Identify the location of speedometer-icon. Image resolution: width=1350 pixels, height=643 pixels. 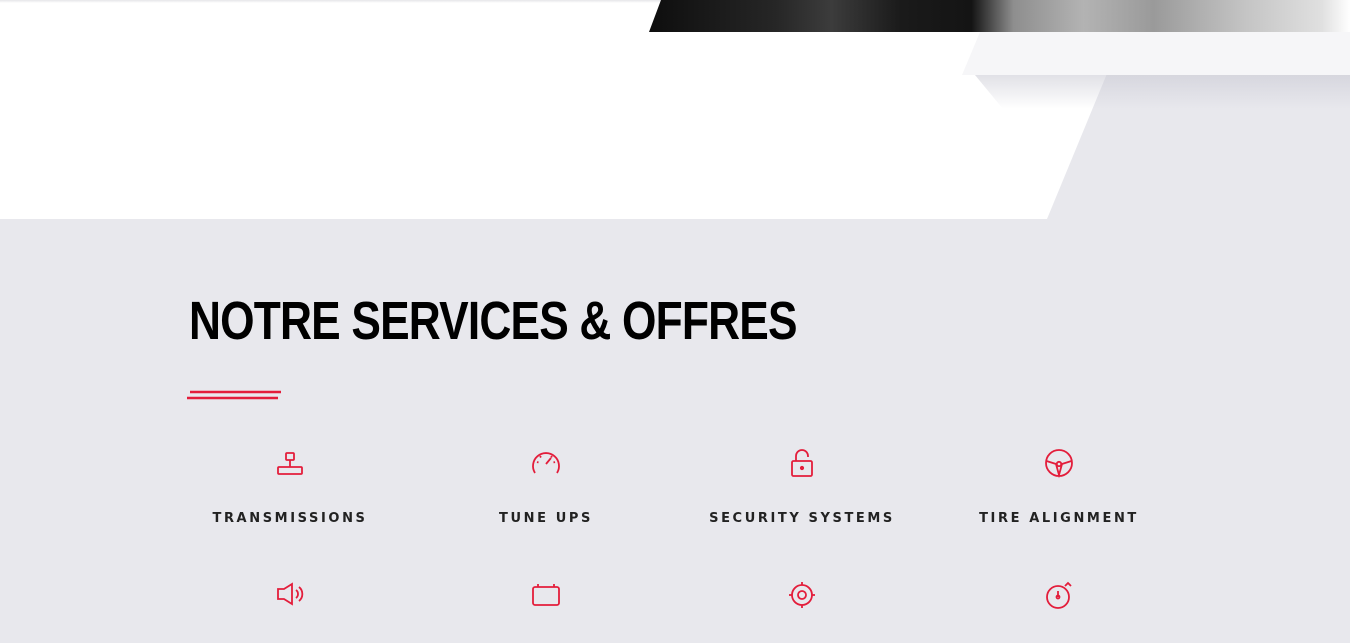
(546, 463).